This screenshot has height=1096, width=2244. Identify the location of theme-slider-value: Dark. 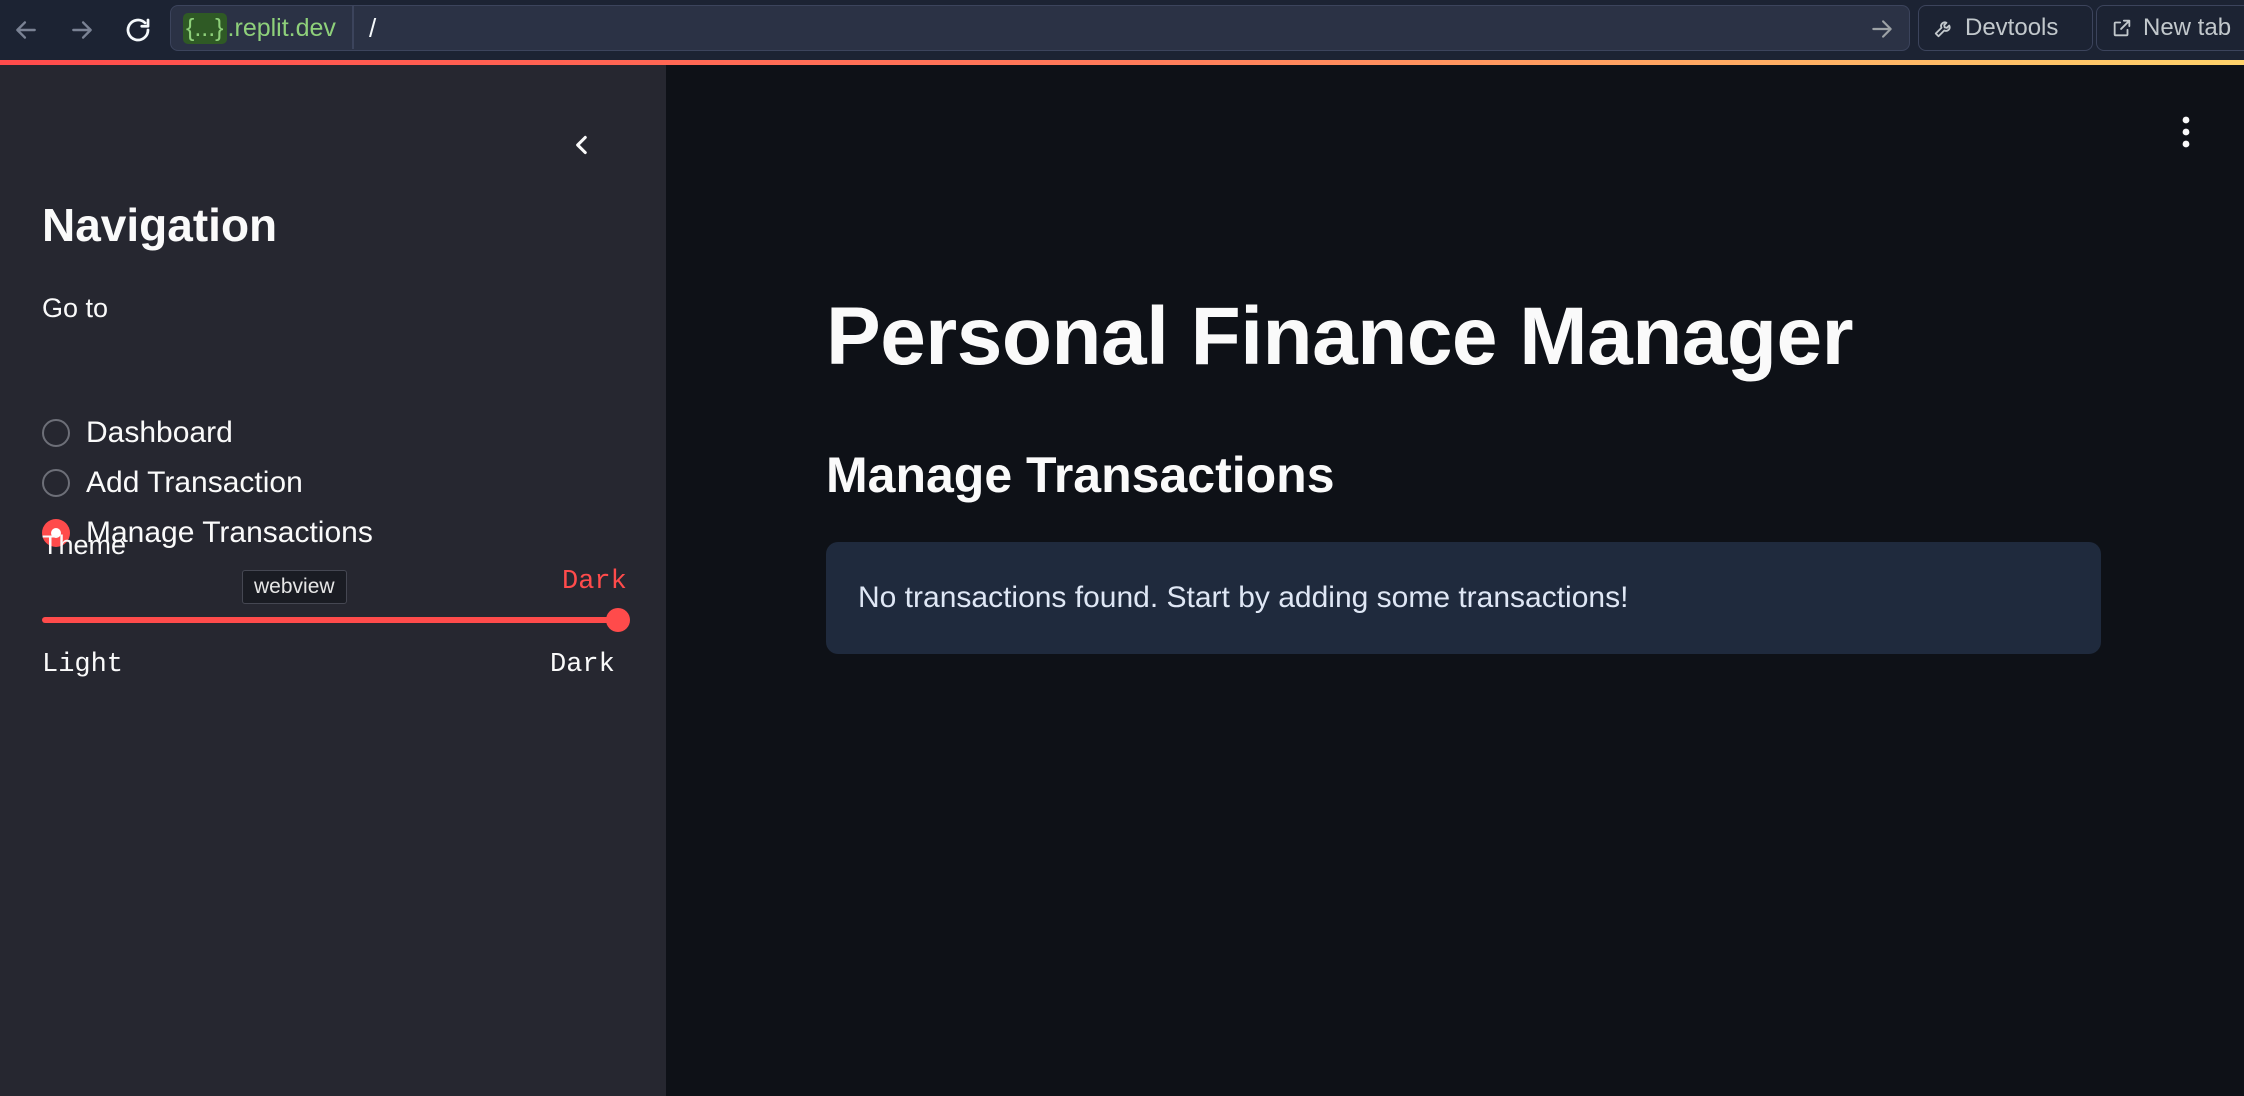
(594, 582).